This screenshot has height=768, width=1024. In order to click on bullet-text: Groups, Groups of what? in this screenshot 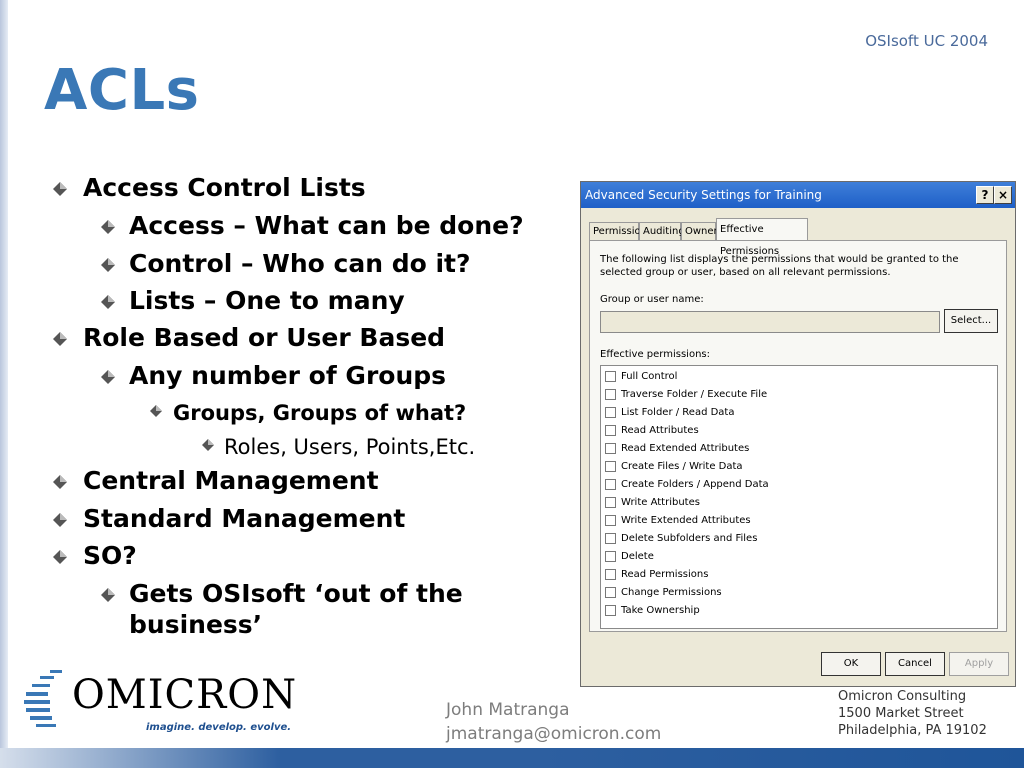, I will do `click(320, 413)`.